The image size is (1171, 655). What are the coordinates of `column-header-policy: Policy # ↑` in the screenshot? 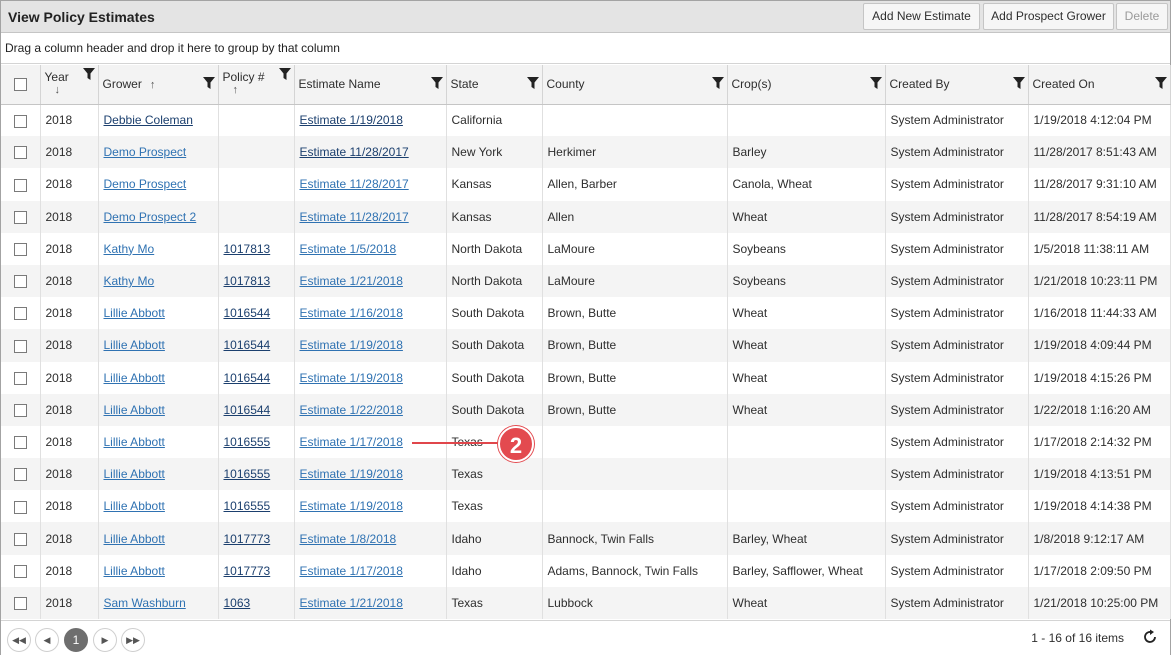 It's located at (256, 85).